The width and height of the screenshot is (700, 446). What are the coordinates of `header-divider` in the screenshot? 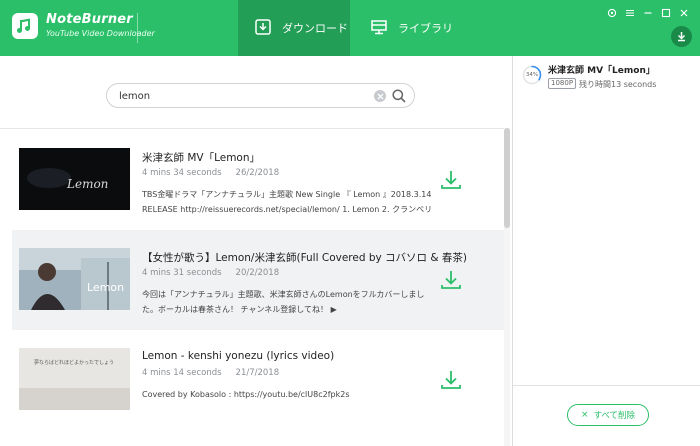 It's located at (137, 28).